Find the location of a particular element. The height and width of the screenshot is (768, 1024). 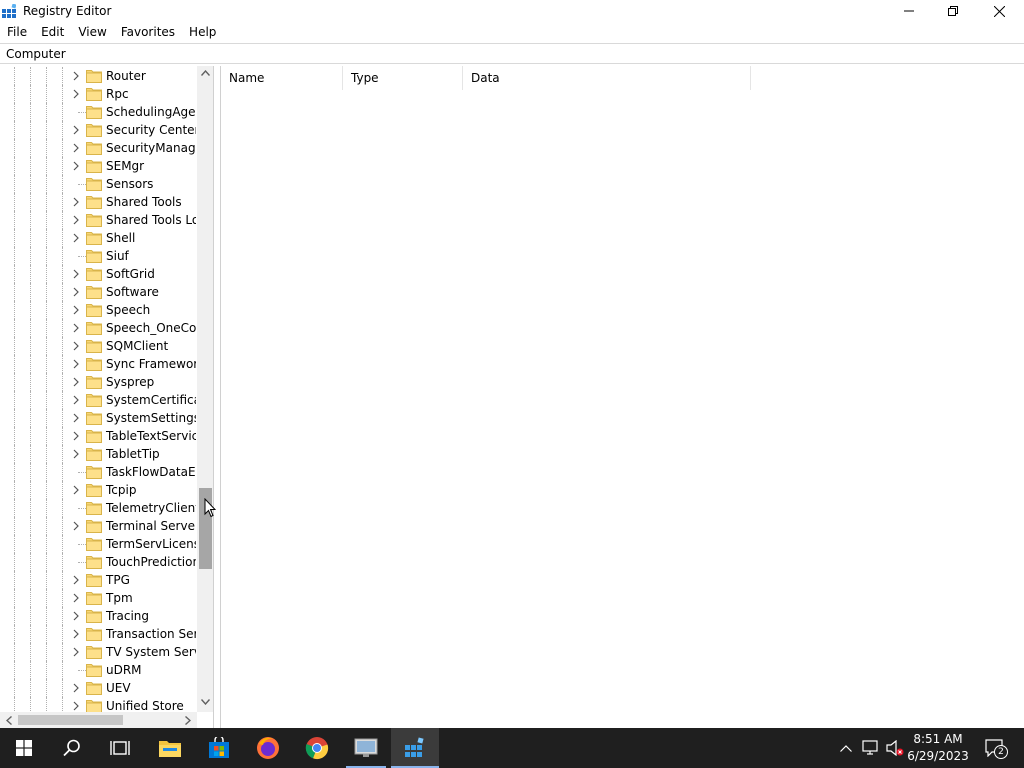

tree-item: TableTextService is located at coordinates (98, 436).